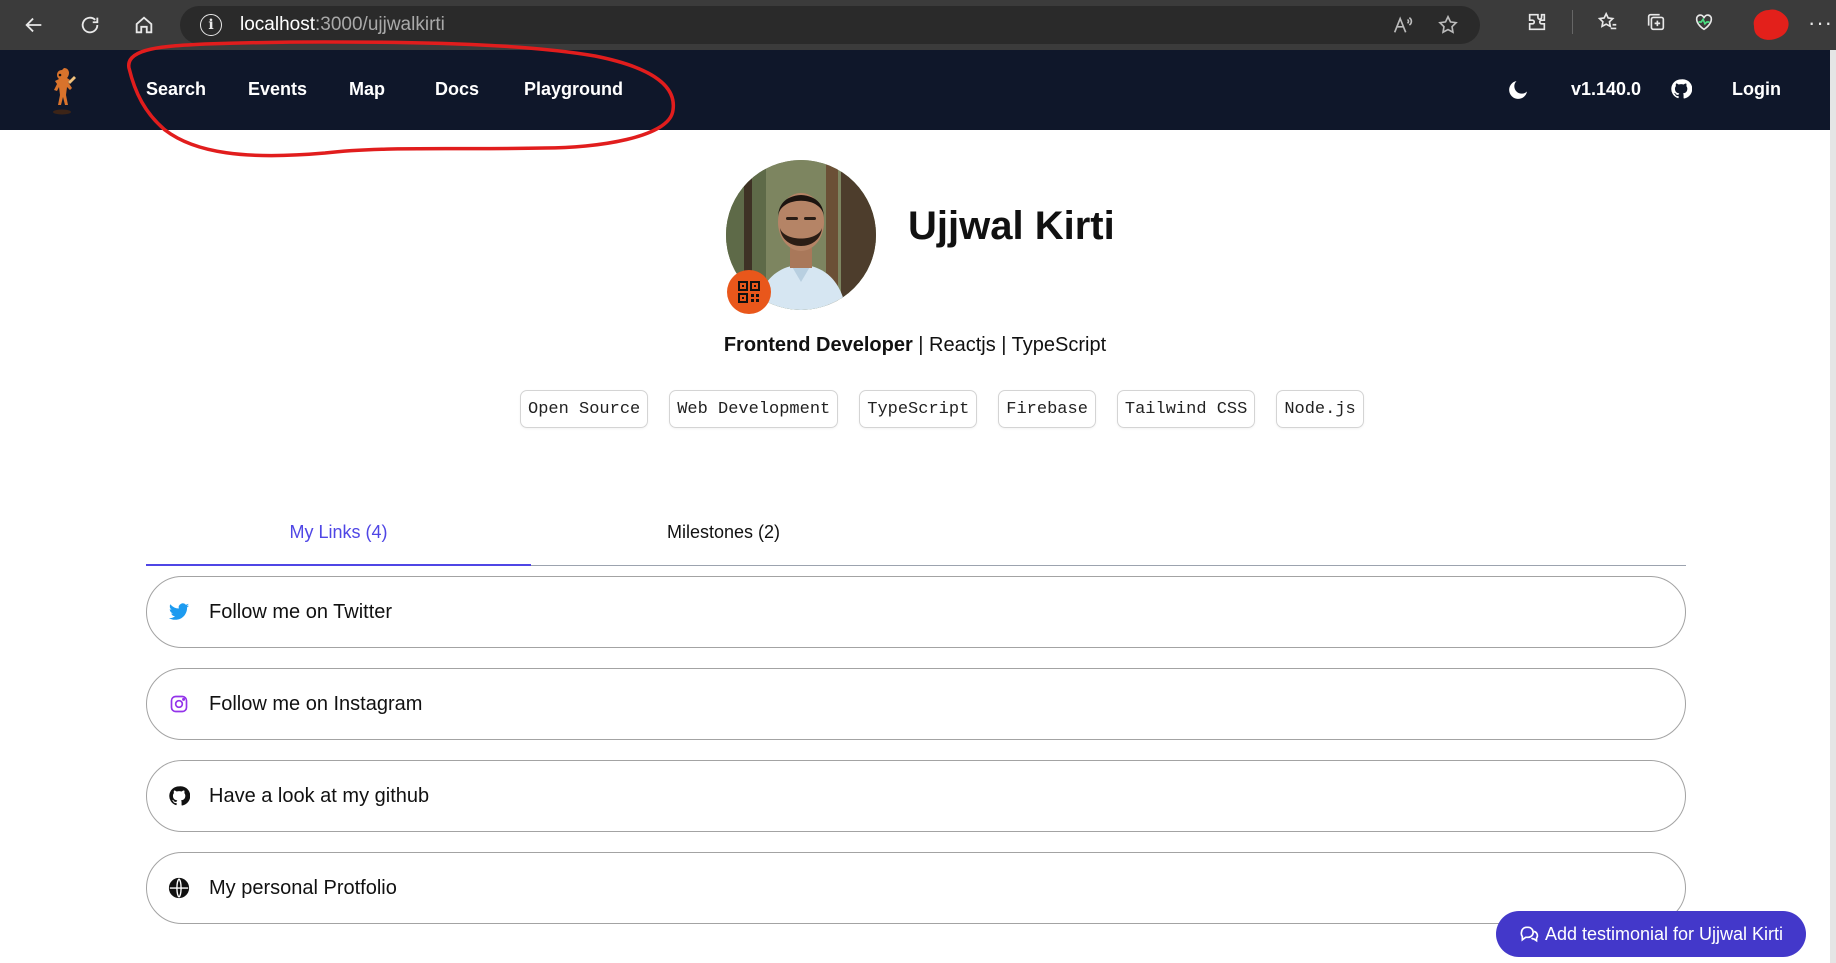 Image resolution: width=1836 pixels, height=963 pixels. I want to click on nav-events: Events, so click(277, 89).